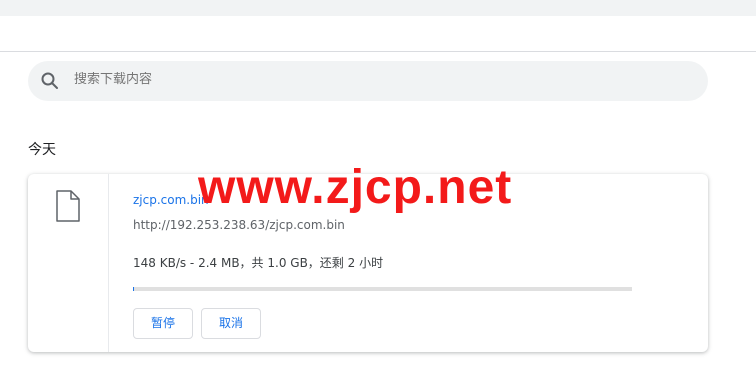  Describe the element at coordinates (378, 51) in the screenshot. I see `toolbar-divider` at that location.